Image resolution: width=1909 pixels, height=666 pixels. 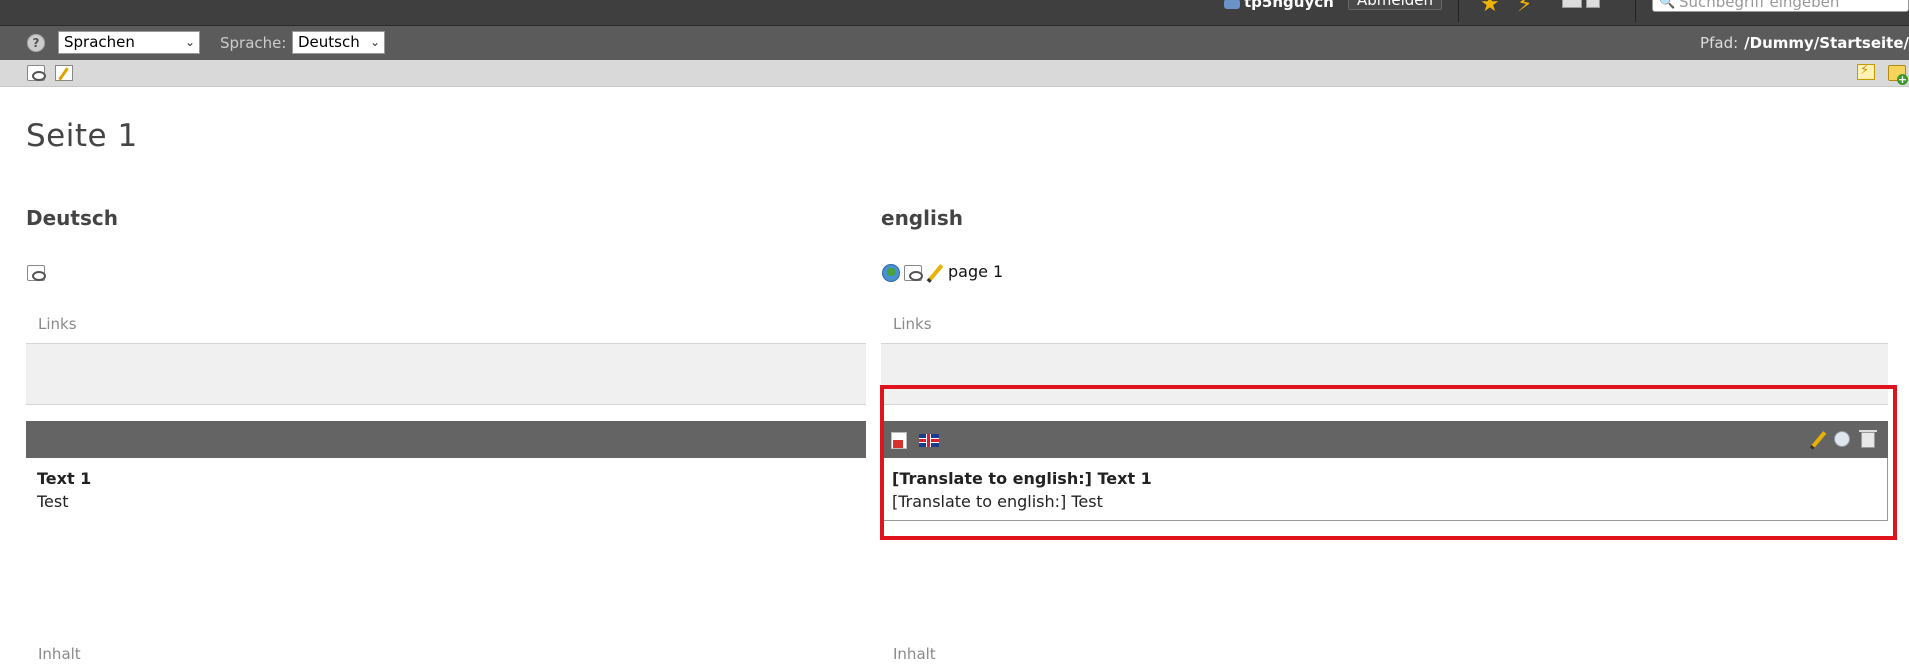 What do you see at coordinates (1898, 75) in the screenshot?
I see `new-page-icon` at bounding box center [1898, 75].